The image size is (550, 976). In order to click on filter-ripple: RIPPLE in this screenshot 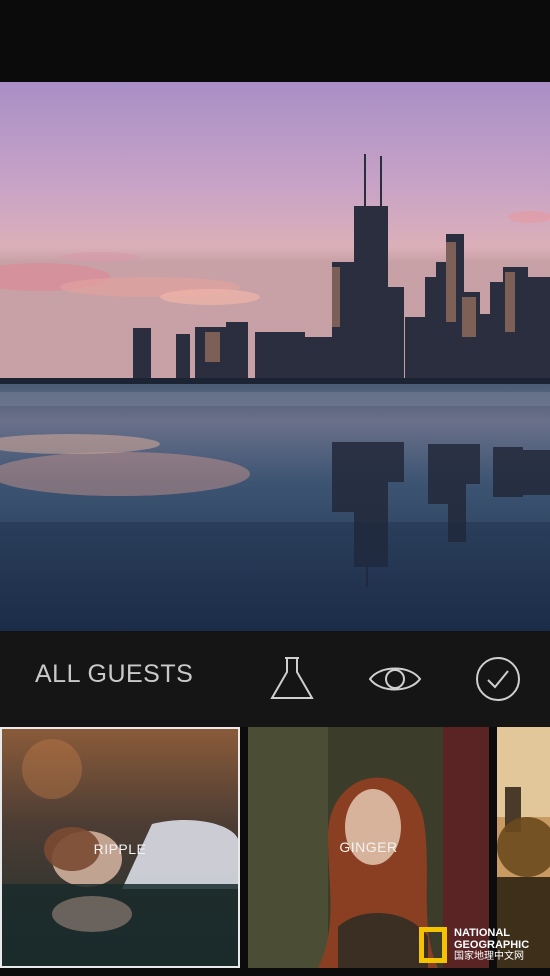, I will do `click(120, 847)`.